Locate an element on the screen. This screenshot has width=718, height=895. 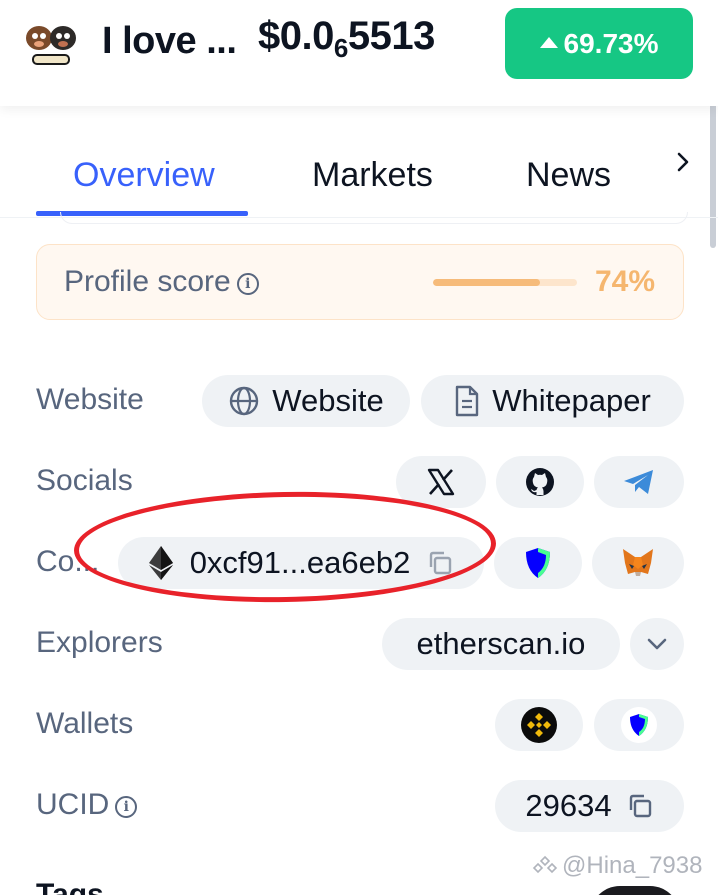
profile-score-card: Profile score i 74% is located at coordinates (360, 282).